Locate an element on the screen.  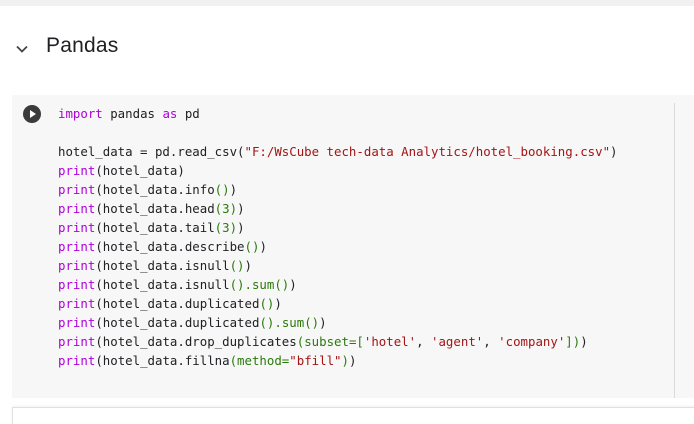
code-token: pandas is located at coordinates (132, 113).